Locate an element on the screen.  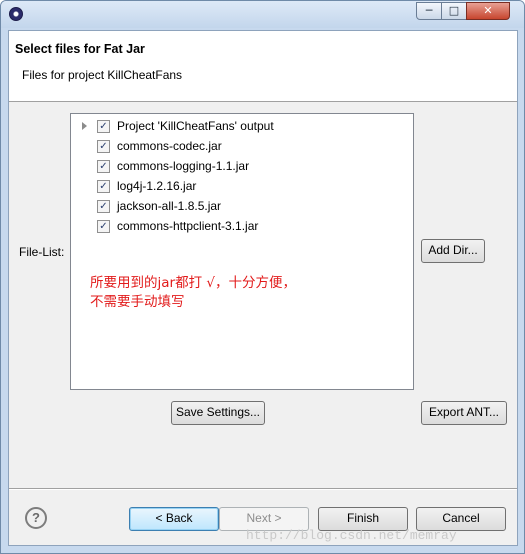
page-title: Select files for Fat Jar is located at coordinates (80, 49).